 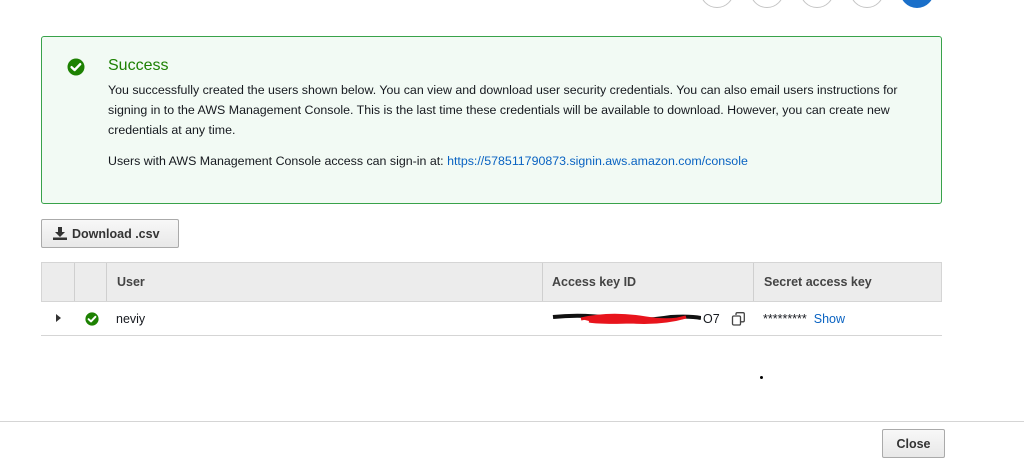 What do you see at coordinates (76, 67) in the screenshot?
I see `success-check-icon` at bounding box center [76, 67].